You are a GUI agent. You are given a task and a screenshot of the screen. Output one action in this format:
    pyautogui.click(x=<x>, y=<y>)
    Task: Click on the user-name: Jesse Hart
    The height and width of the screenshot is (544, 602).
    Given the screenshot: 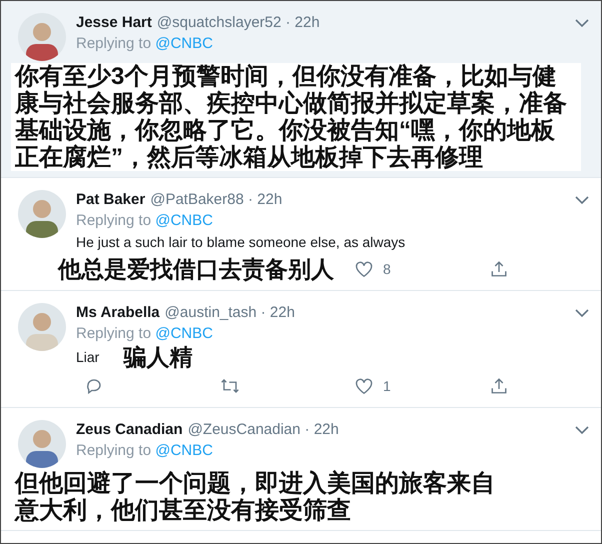 What is the action you would take?
    pyautogui.click(x=114, y=23)
    